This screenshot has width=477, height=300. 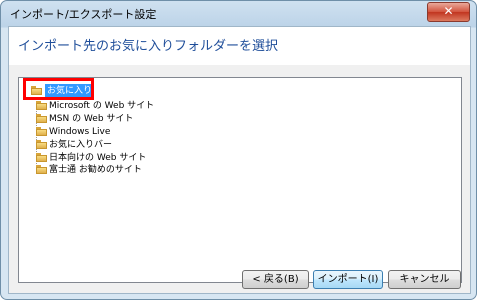 I want to click on tree-item-label: Microsoft の Web サイト, so click(x=102, y=106).